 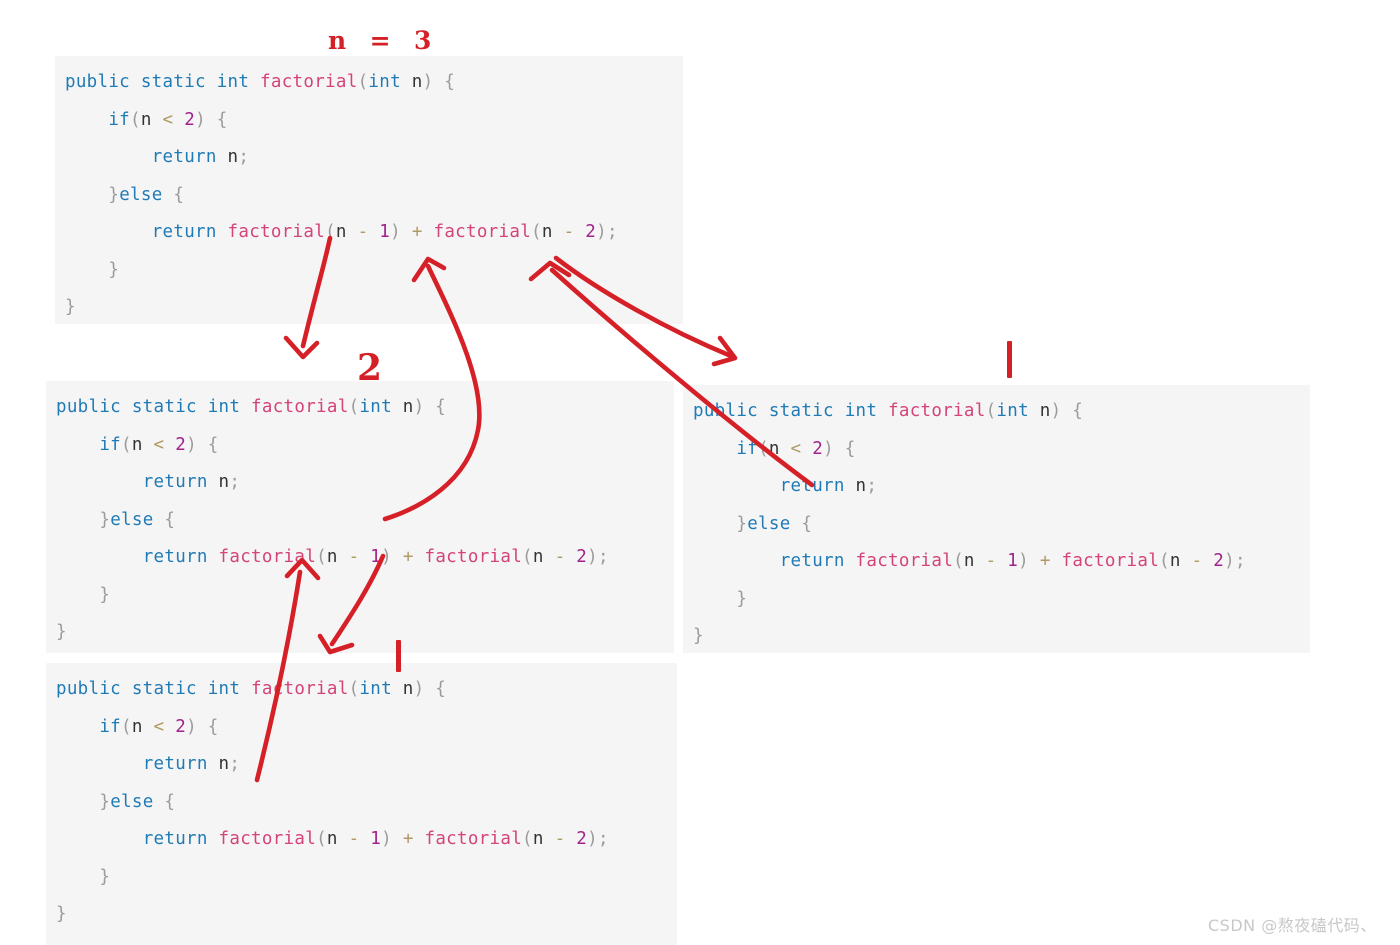 I want to click on code-token: +, so click(x=1045, y=561).